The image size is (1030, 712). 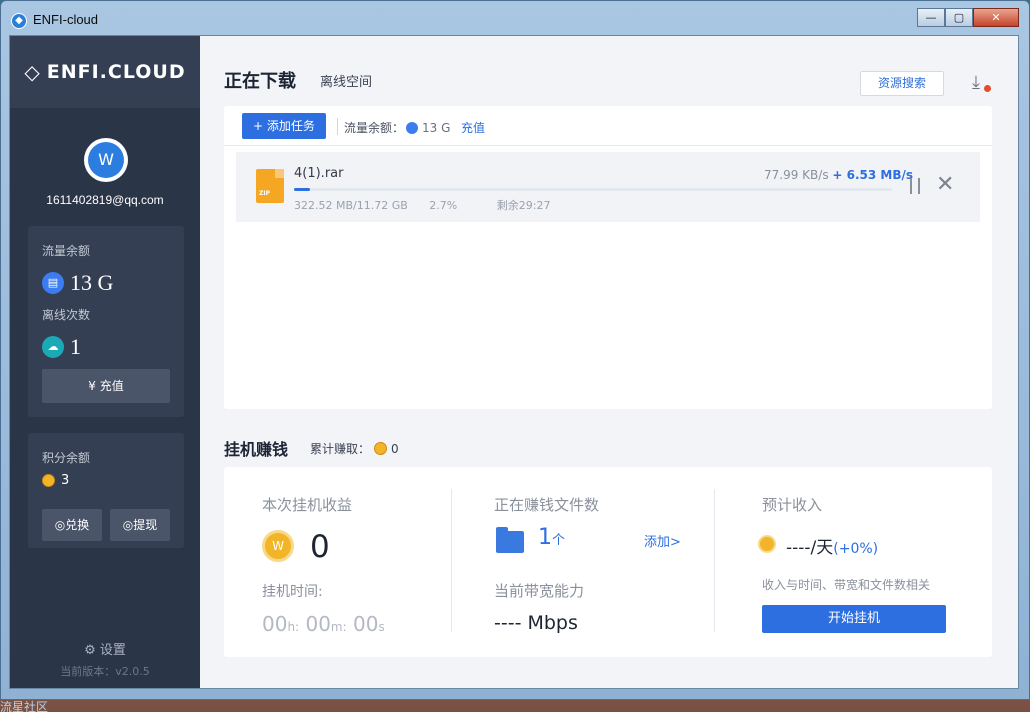 I want to click on avatar: W, so click(x=106, y=160).